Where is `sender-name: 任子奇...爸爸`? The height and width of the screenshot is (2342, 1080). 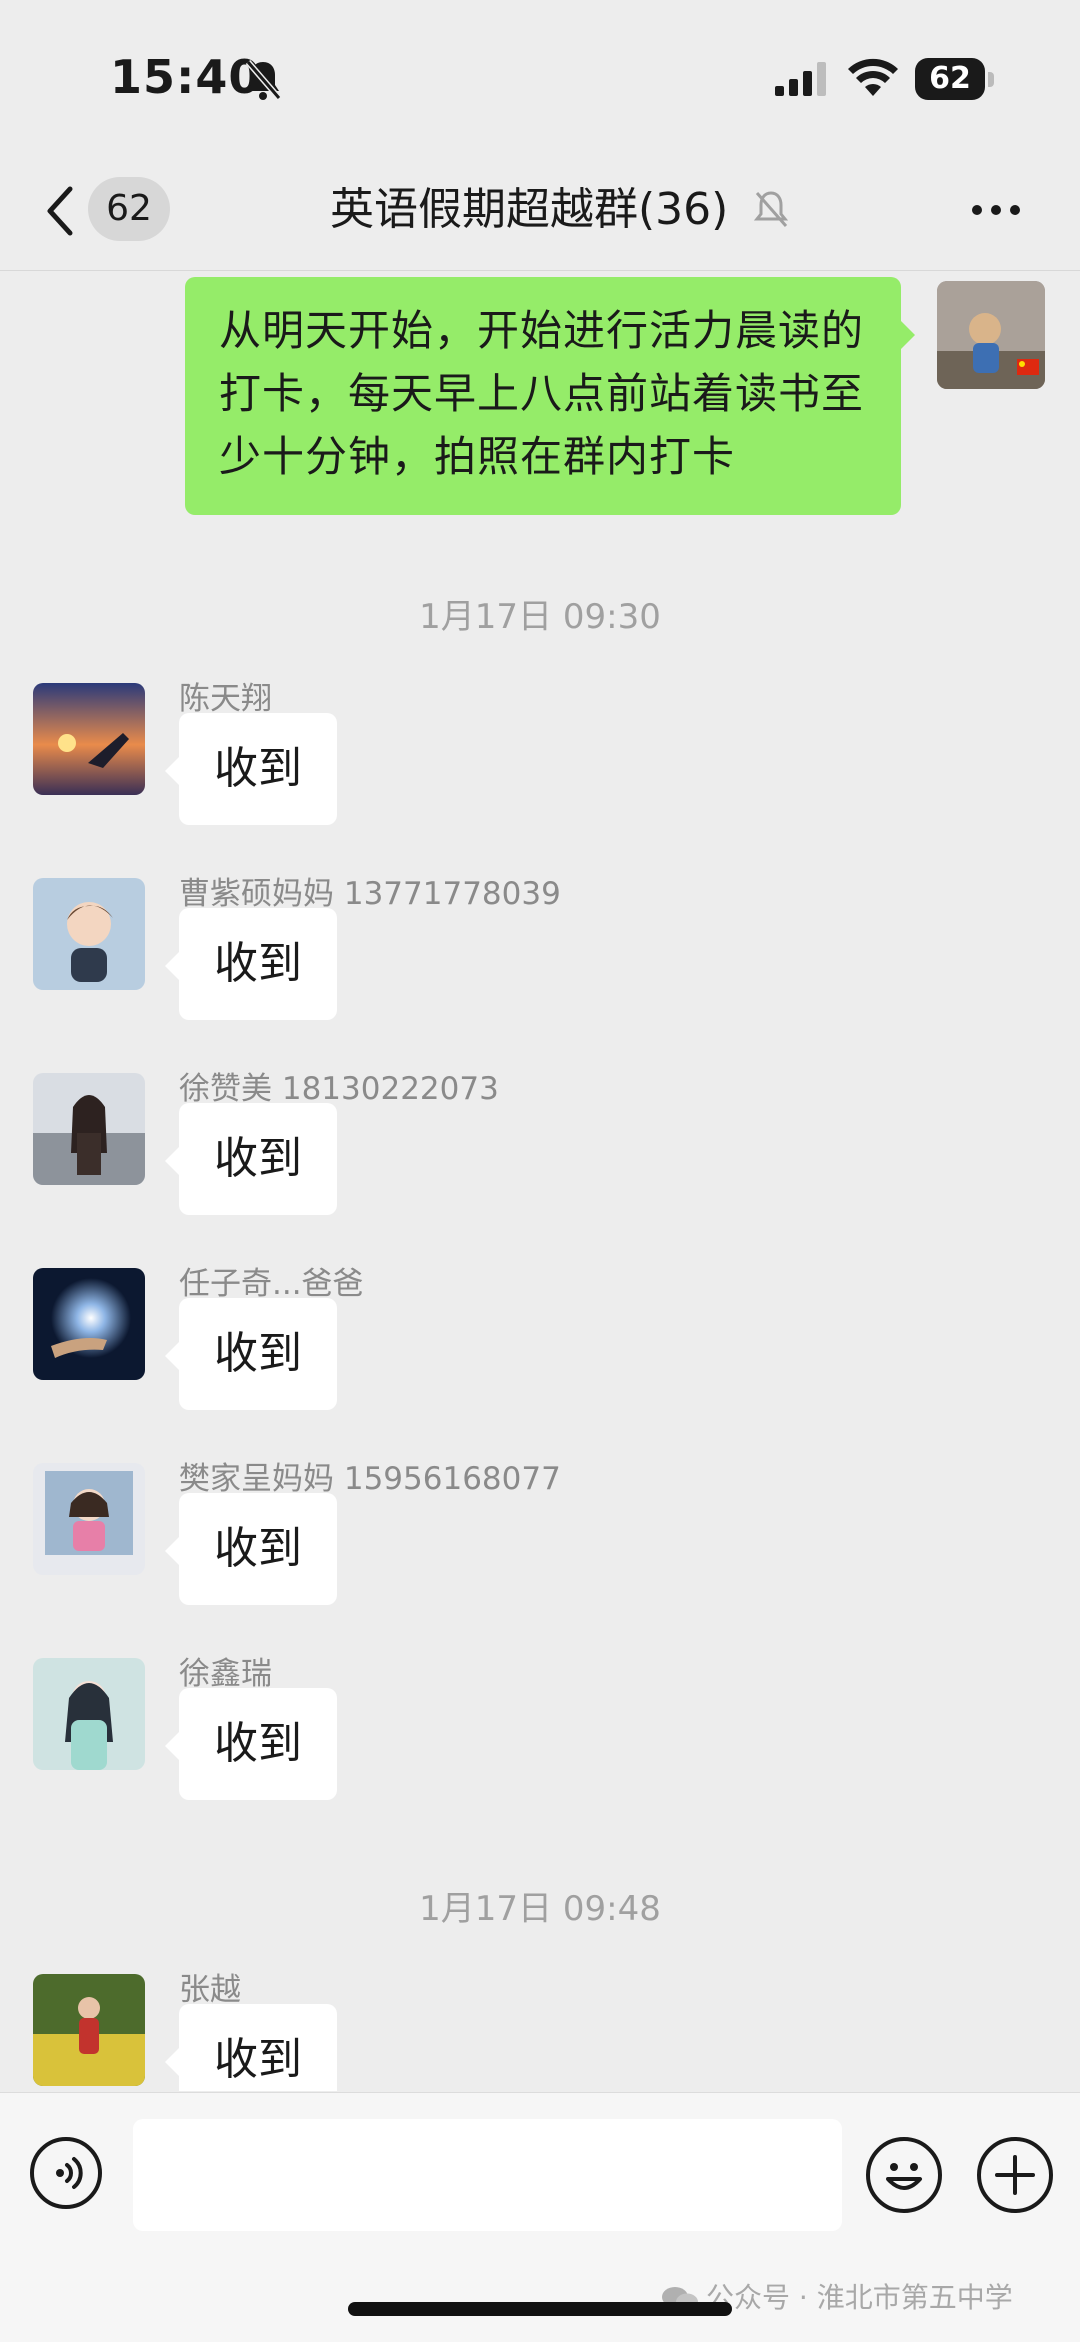
sender-name: 任子奇...爸爸 is located at coordinates (271, 1284).